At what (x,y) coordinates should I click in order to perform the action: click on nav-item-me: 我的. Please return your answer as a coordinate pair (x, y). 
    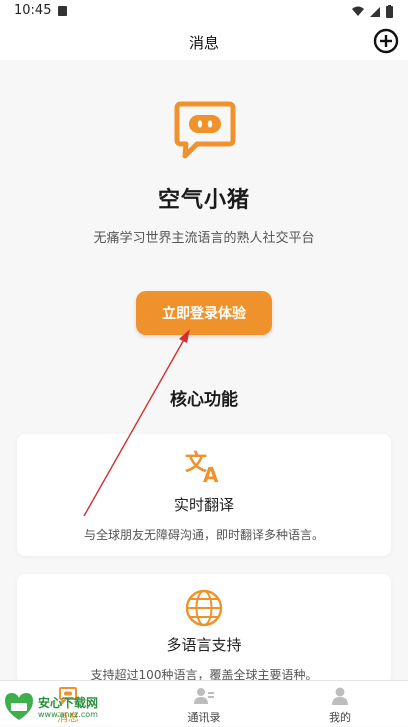
    Looking at the image, I should click on (340, 703).